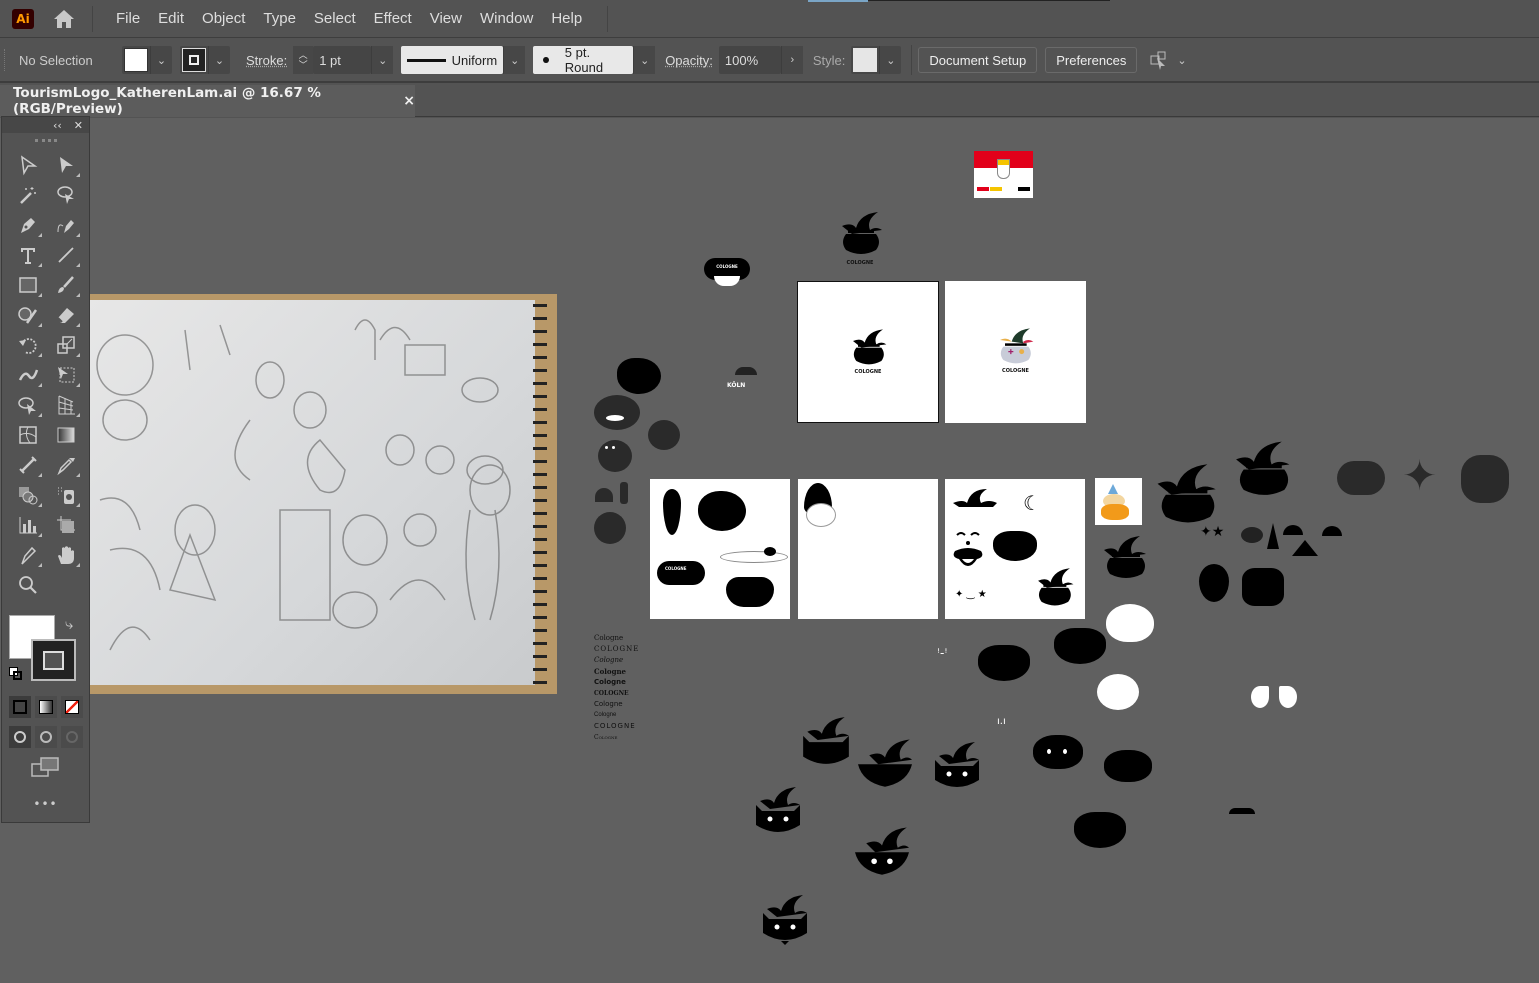 The image size is (1539, 983). I want to click on stroke-color-swatch, so click(53, 660).